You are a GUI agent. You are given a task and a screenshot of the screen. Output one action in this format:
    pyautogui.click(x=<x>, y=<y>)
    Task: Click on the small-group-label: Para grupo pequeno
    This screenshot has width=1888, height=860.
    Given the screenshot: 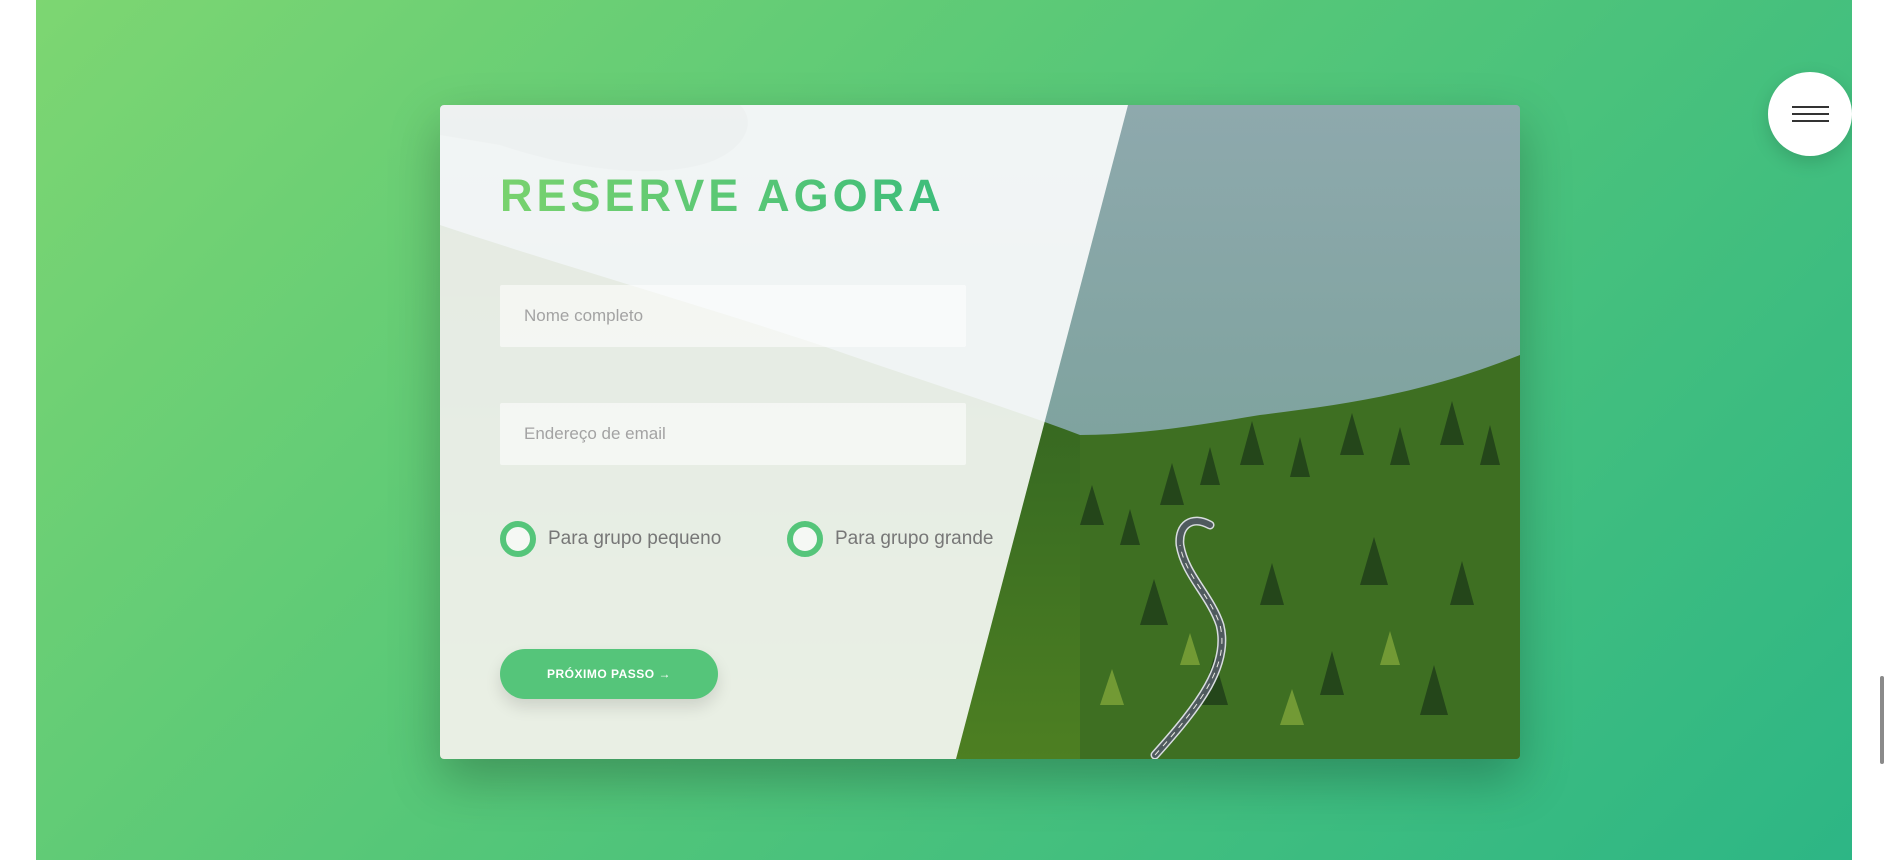 What is the action you would take?
    pyautogui.click(x=635, y=538)
    